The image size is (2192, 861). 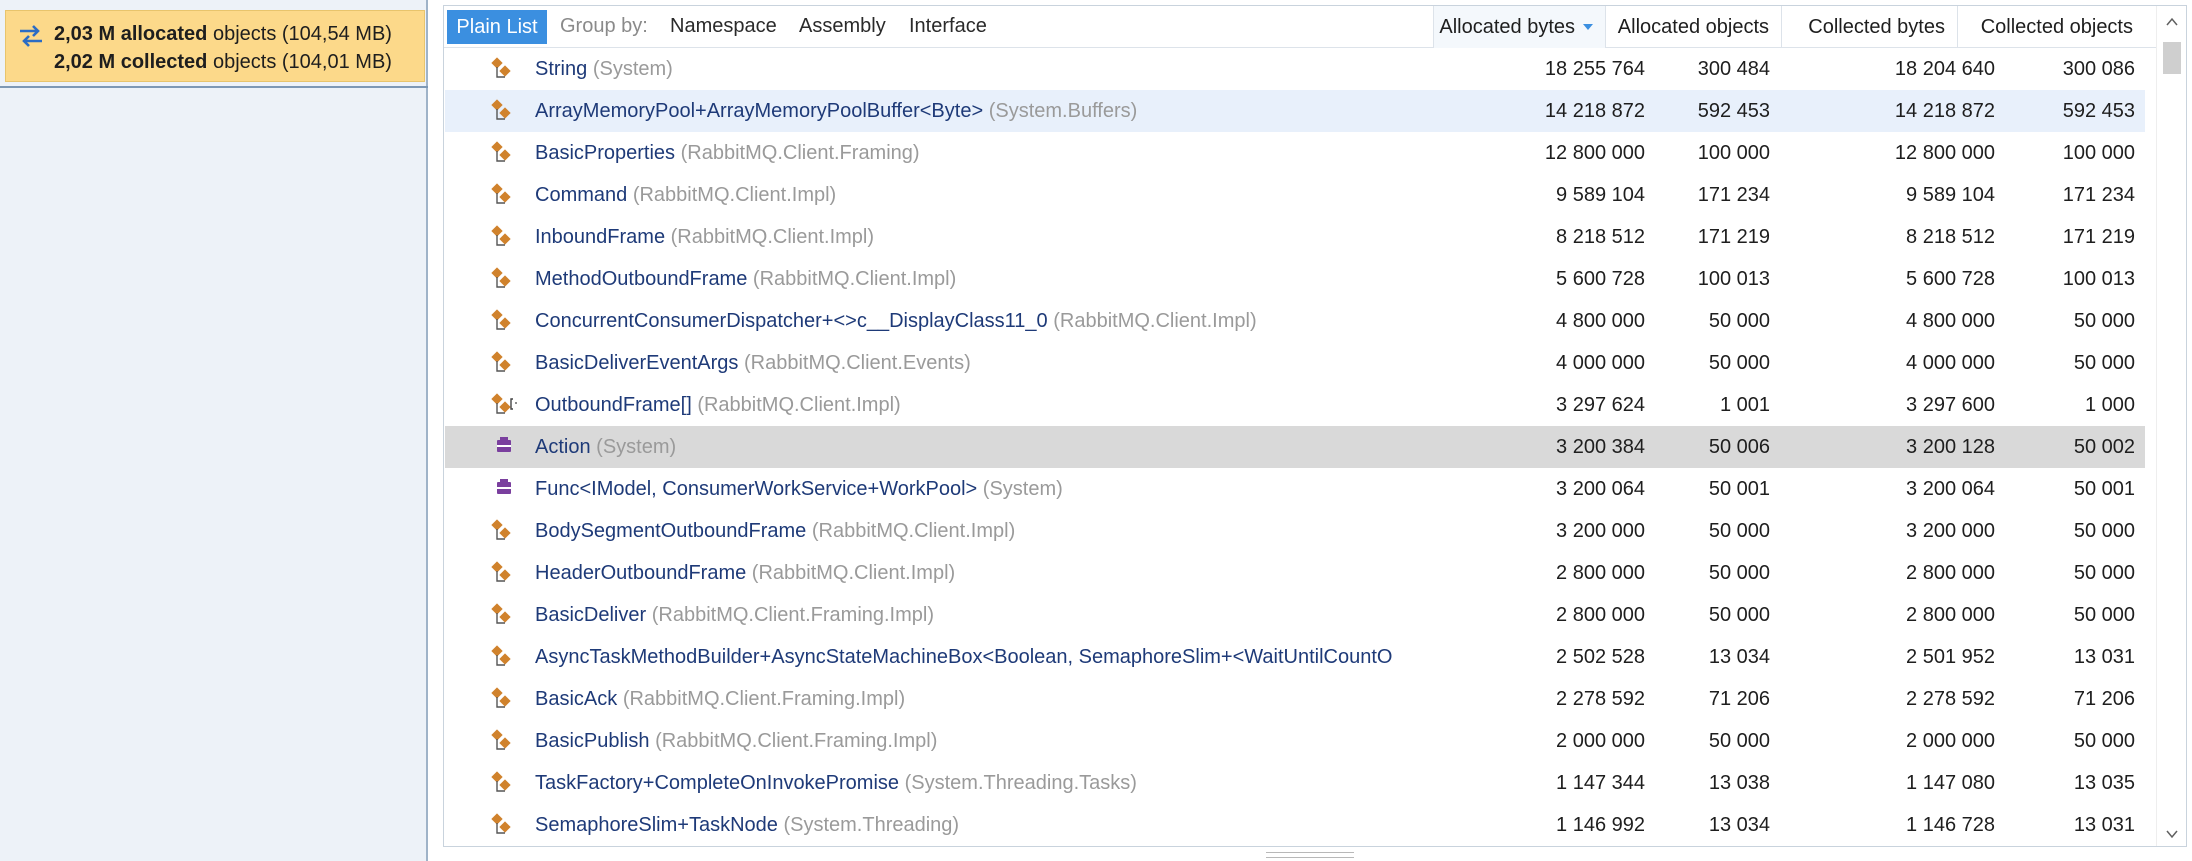 What do you see at coordinates (636, 447) in the screenshot?
I see `type-namespace: (System)` at bounding box center [636, 447].